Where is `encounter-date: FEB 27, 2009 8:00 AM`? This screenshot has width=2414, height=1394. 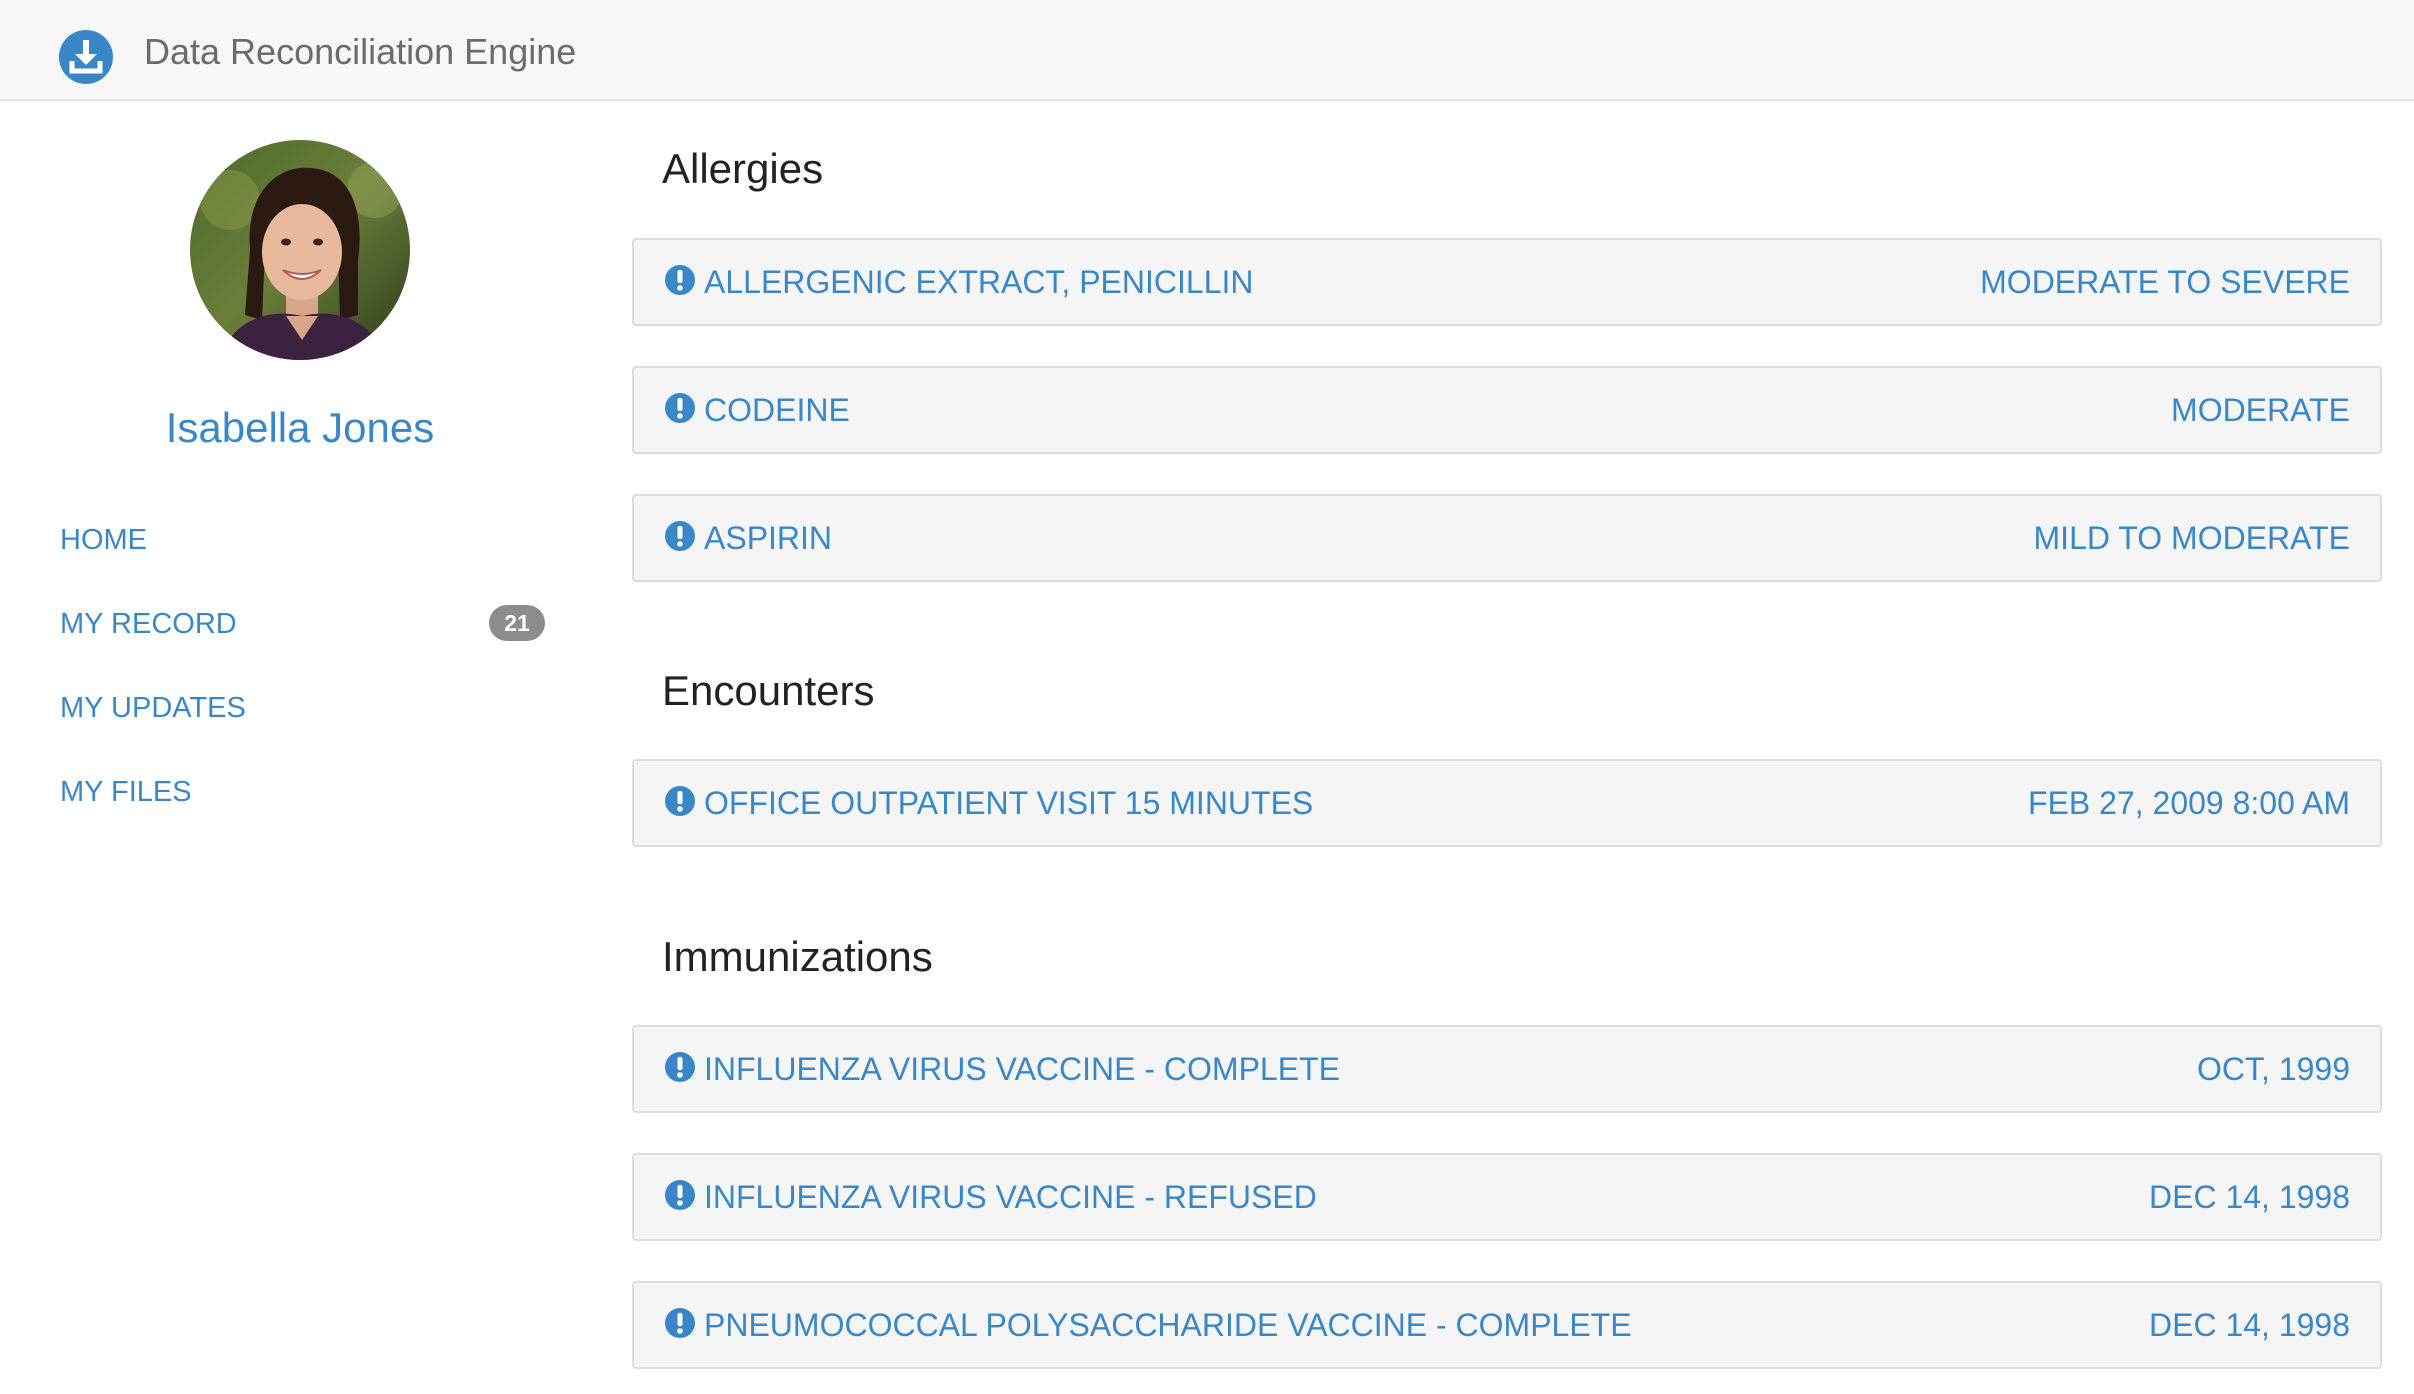
encounter-date: FEB 27, 2009 8:00 AM is located at coordinates (2189, 803).